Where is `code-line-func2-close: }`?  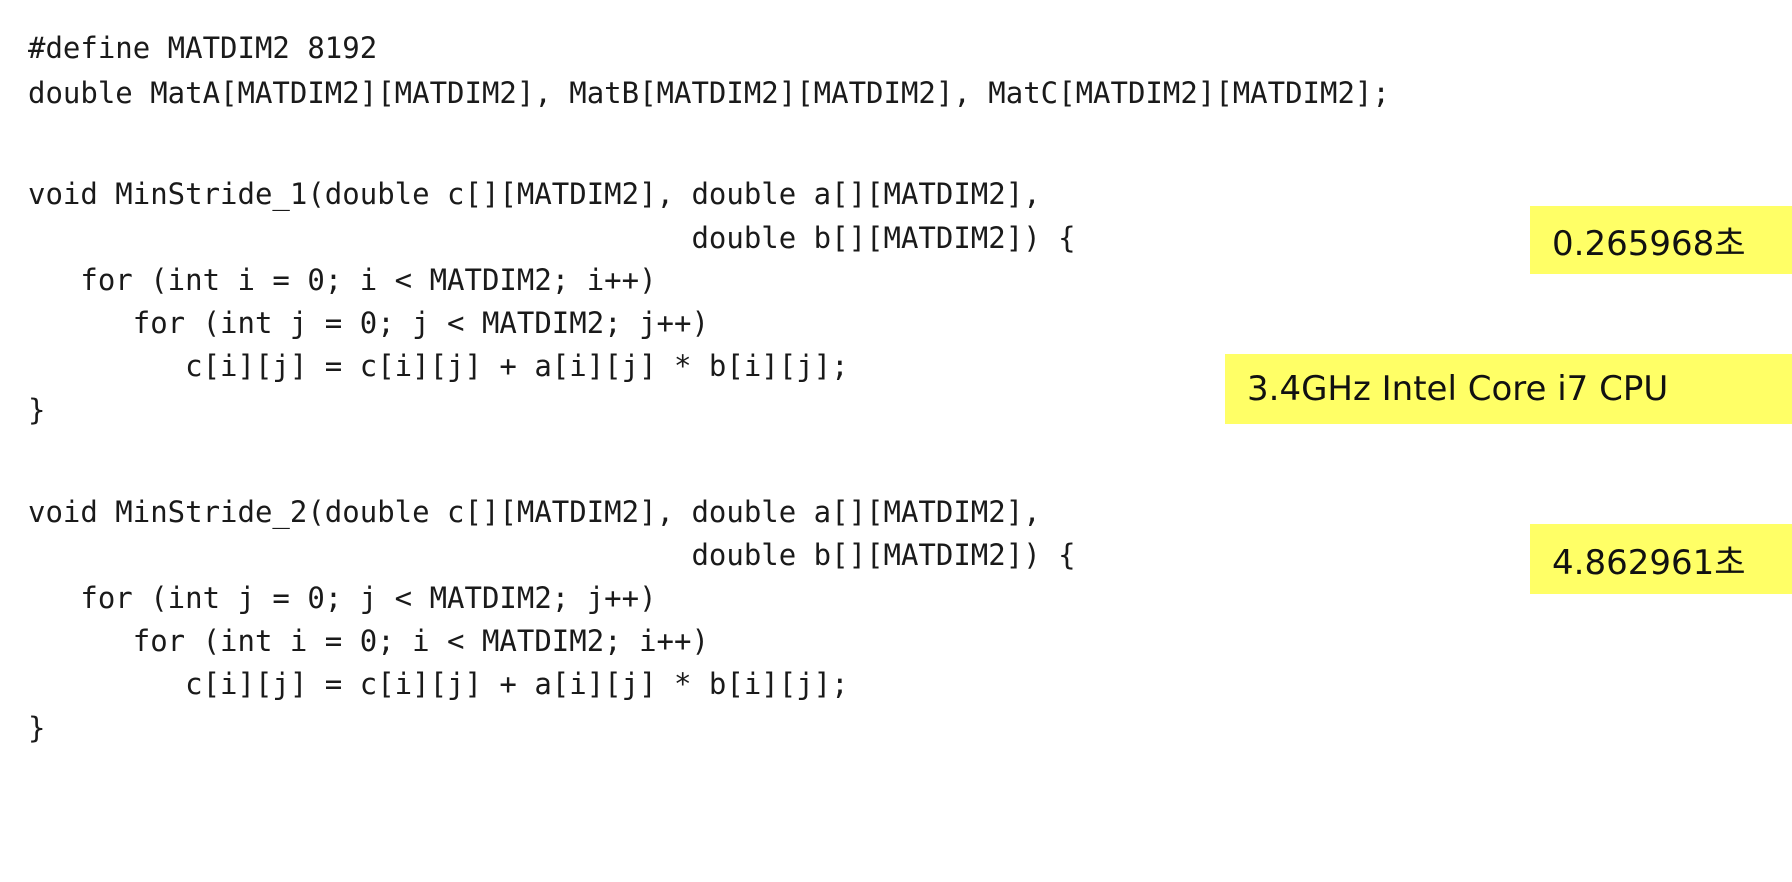
code-line-func2-close: } is located at coordinates (37, 728).